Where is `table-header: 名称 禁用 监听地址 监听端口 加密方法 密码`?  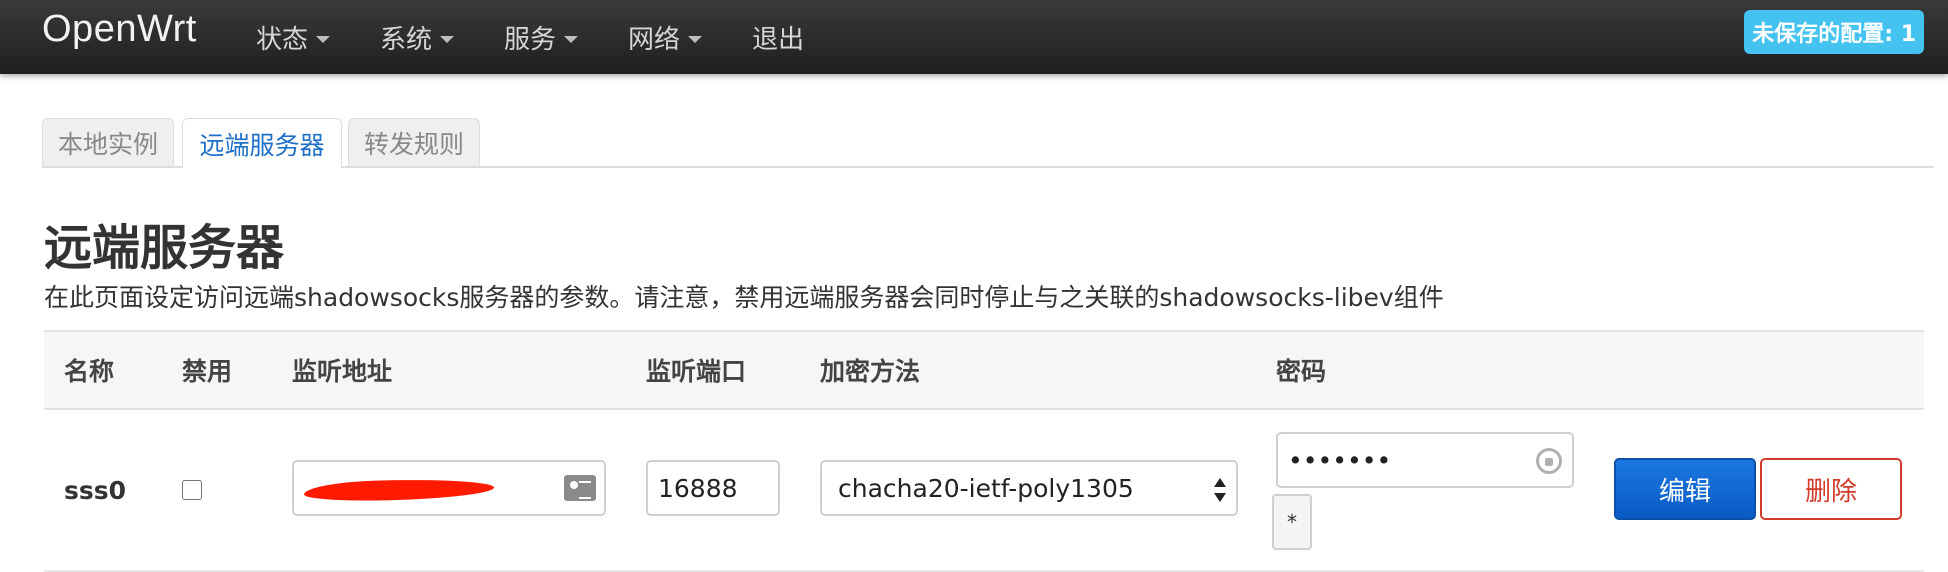 table-header: 名称 禁用 监听地址 监听端口 加密方法 密码 is located at coordinates (984, 370).